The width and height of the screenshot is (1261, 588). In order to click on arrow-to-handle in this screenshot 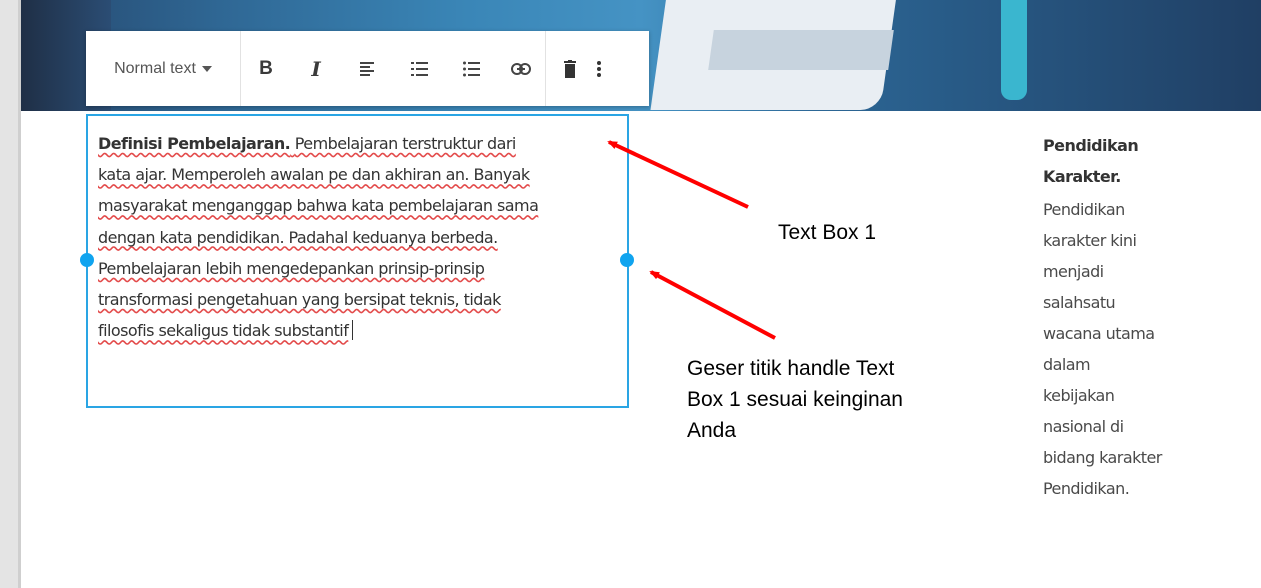, I will do `click(712, 305)`.